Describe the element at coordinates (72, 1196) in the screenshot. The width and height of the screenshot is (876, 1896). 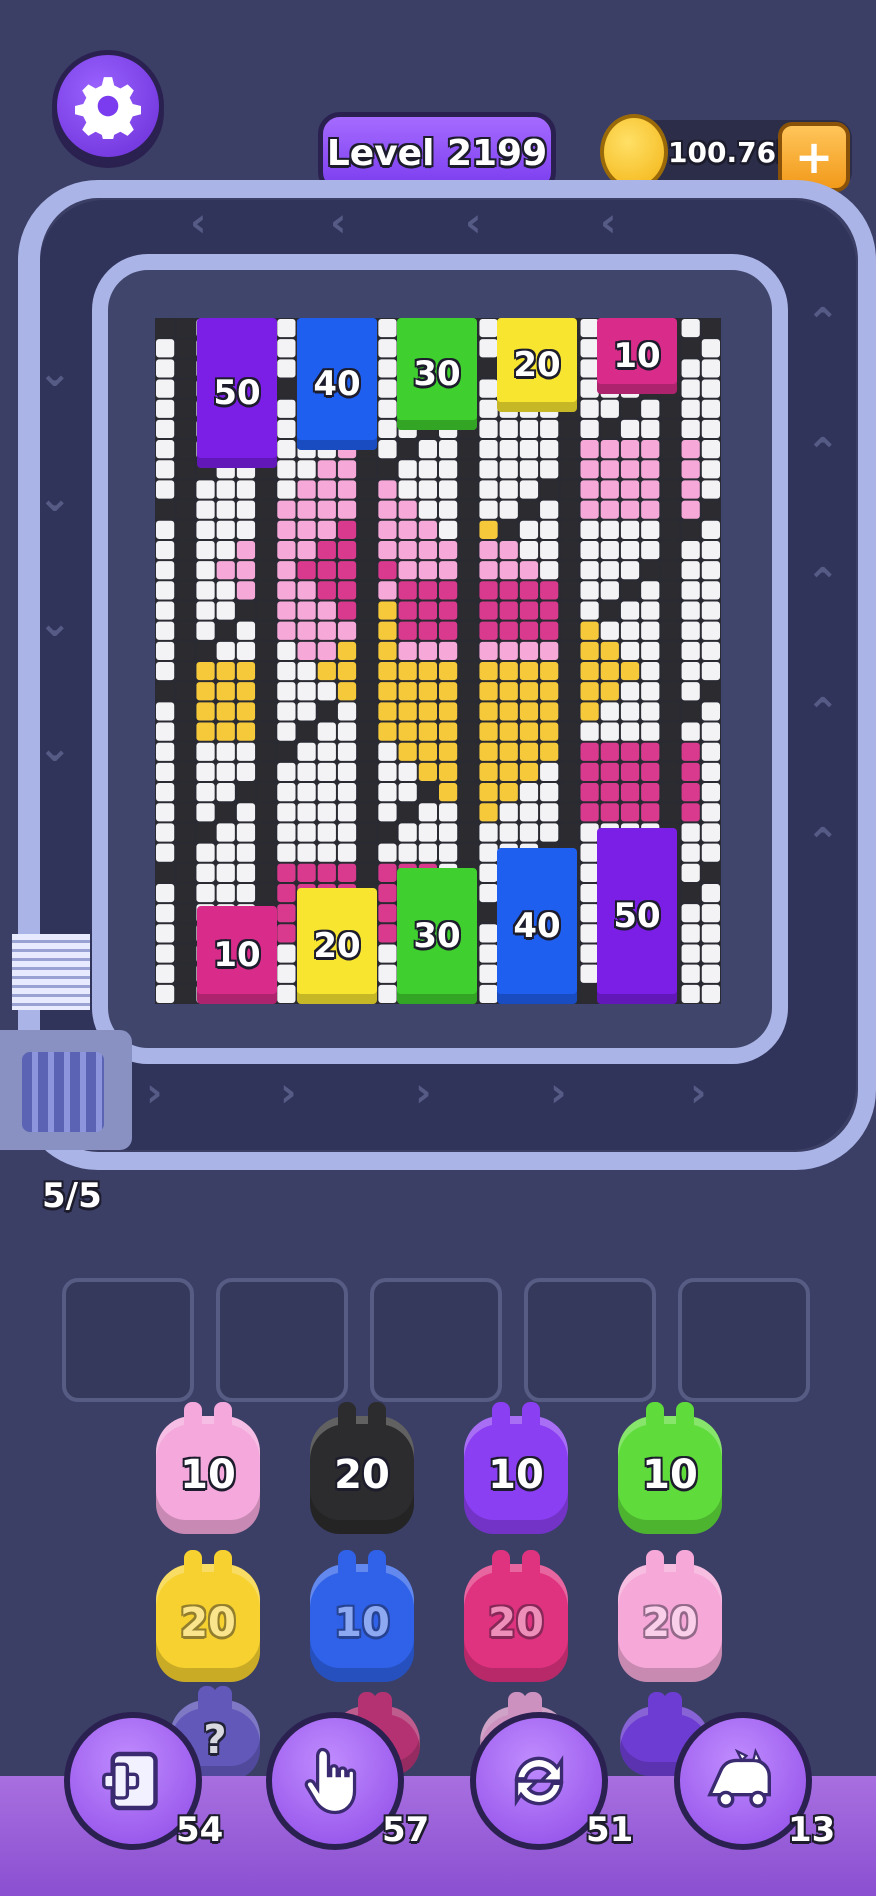
I see `conveyor-count: 5/5` at that location.